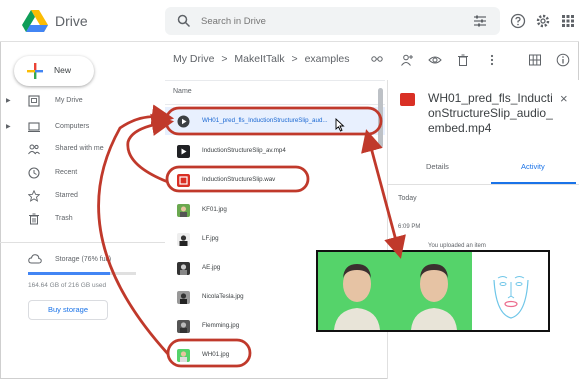 The height and width of the screenshot is (379, 579). What do you see at coordinates (535, 60) in the screenshot?
I see `grid-view-icon` at bounding box center [535, 60].